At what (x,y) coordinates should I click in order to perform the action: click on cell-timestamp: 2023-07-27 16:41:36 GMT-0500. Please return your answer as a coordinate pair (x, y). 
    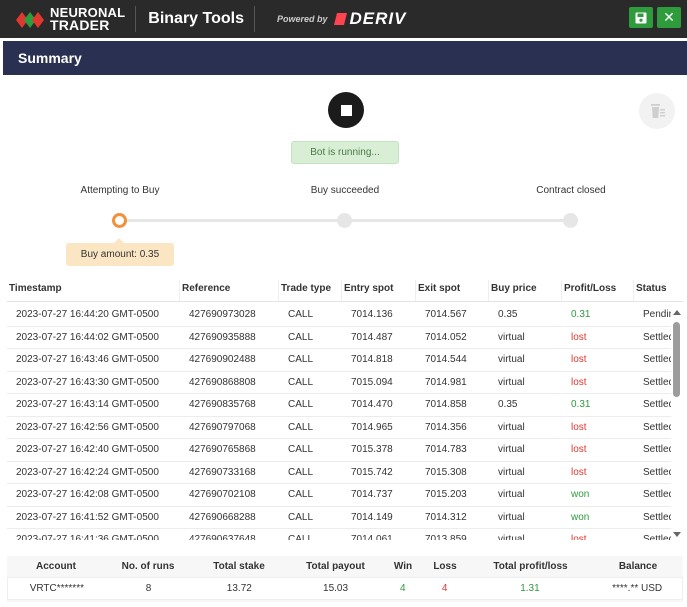
    Looking at the image, I should click on (87, 537).